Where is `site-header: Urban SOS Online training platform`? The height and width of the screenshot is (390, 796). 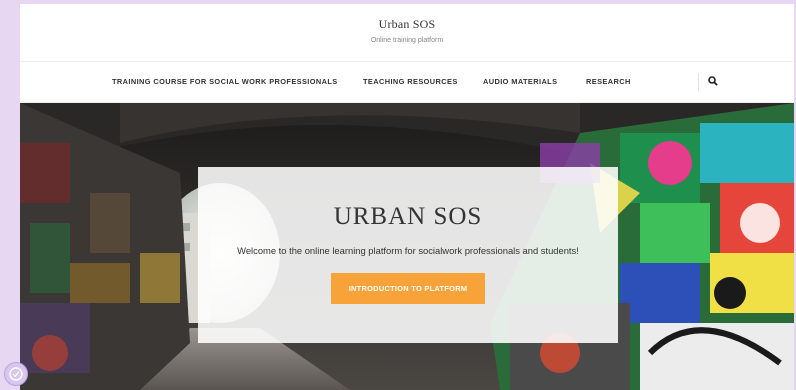
site-header: Urban SOS Online training platform is located at coordinates (407, 33).